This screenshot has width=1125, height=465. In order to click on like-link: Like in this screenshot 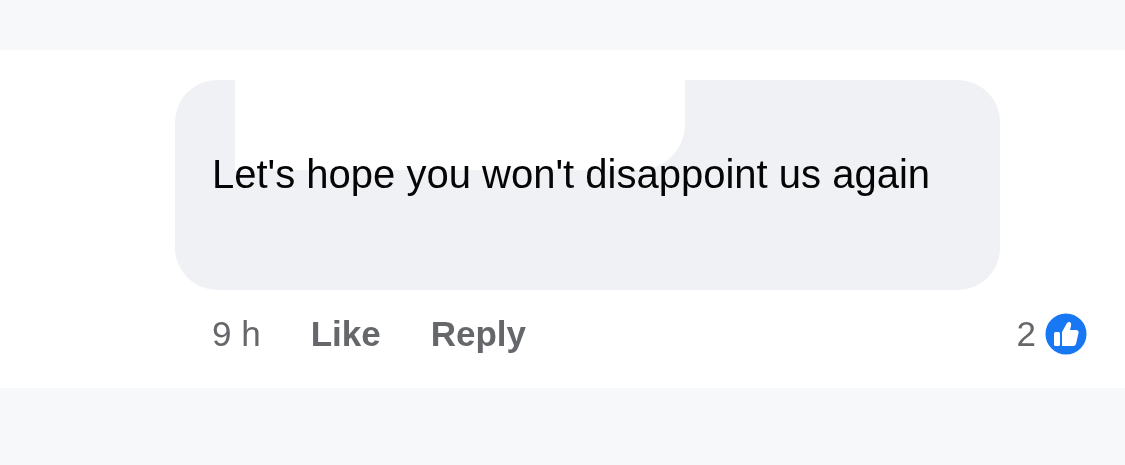, I will do `click(345, 334)`.